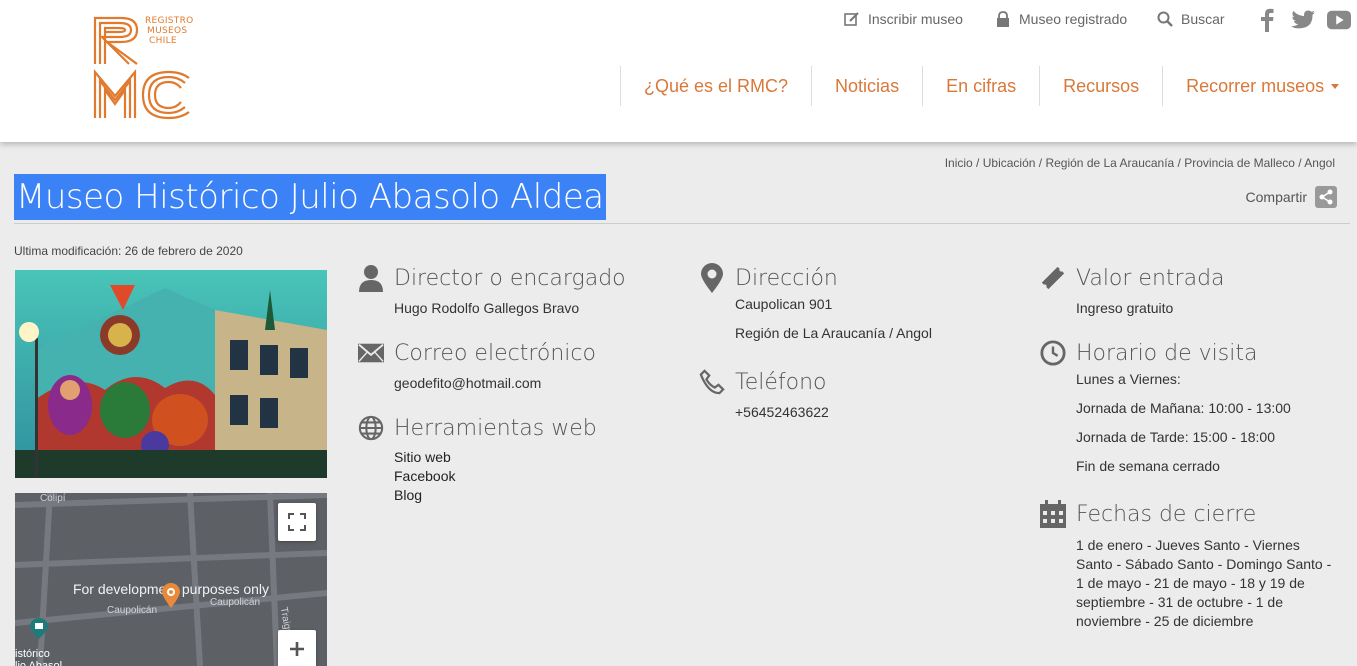 The width and height of the screenshot is (1357, 666). Describe the element at coordinates (852, 19) in the screenshot. I see `edit-icon` at that location.